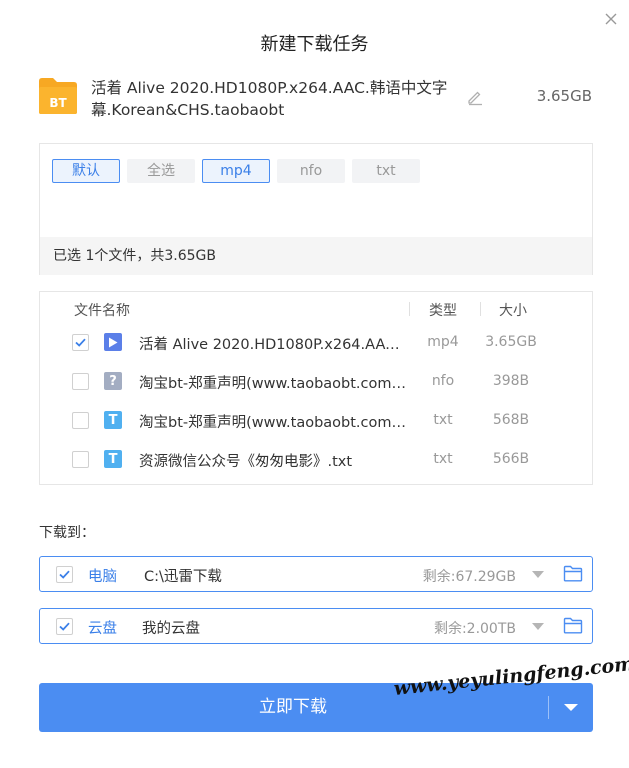 This screenshot has width=629, height=768. What do you see at coordinates (386, 171) in the screenshot?
I see `filter-chip-txt: txt` at bounding box center [386, 171].